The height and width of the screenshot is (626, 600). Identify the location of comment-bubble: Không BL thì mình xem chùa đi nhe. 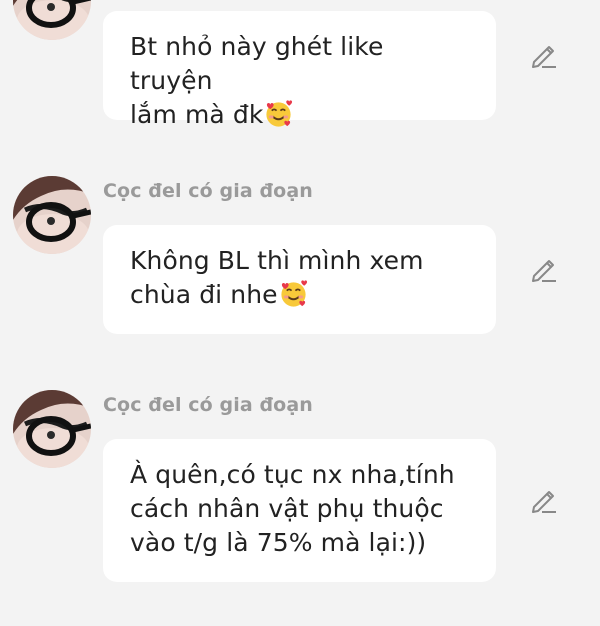
(299, 279).